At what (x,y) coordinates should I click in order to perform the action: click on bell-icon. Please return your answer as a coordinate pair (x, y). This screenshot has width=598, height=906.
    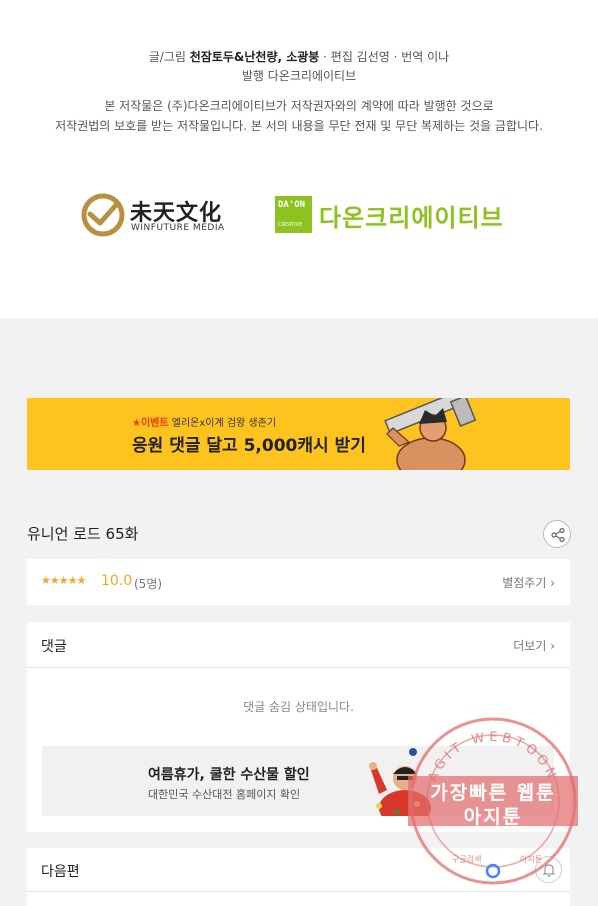
    Looking at the image, I should click on (549, 870).